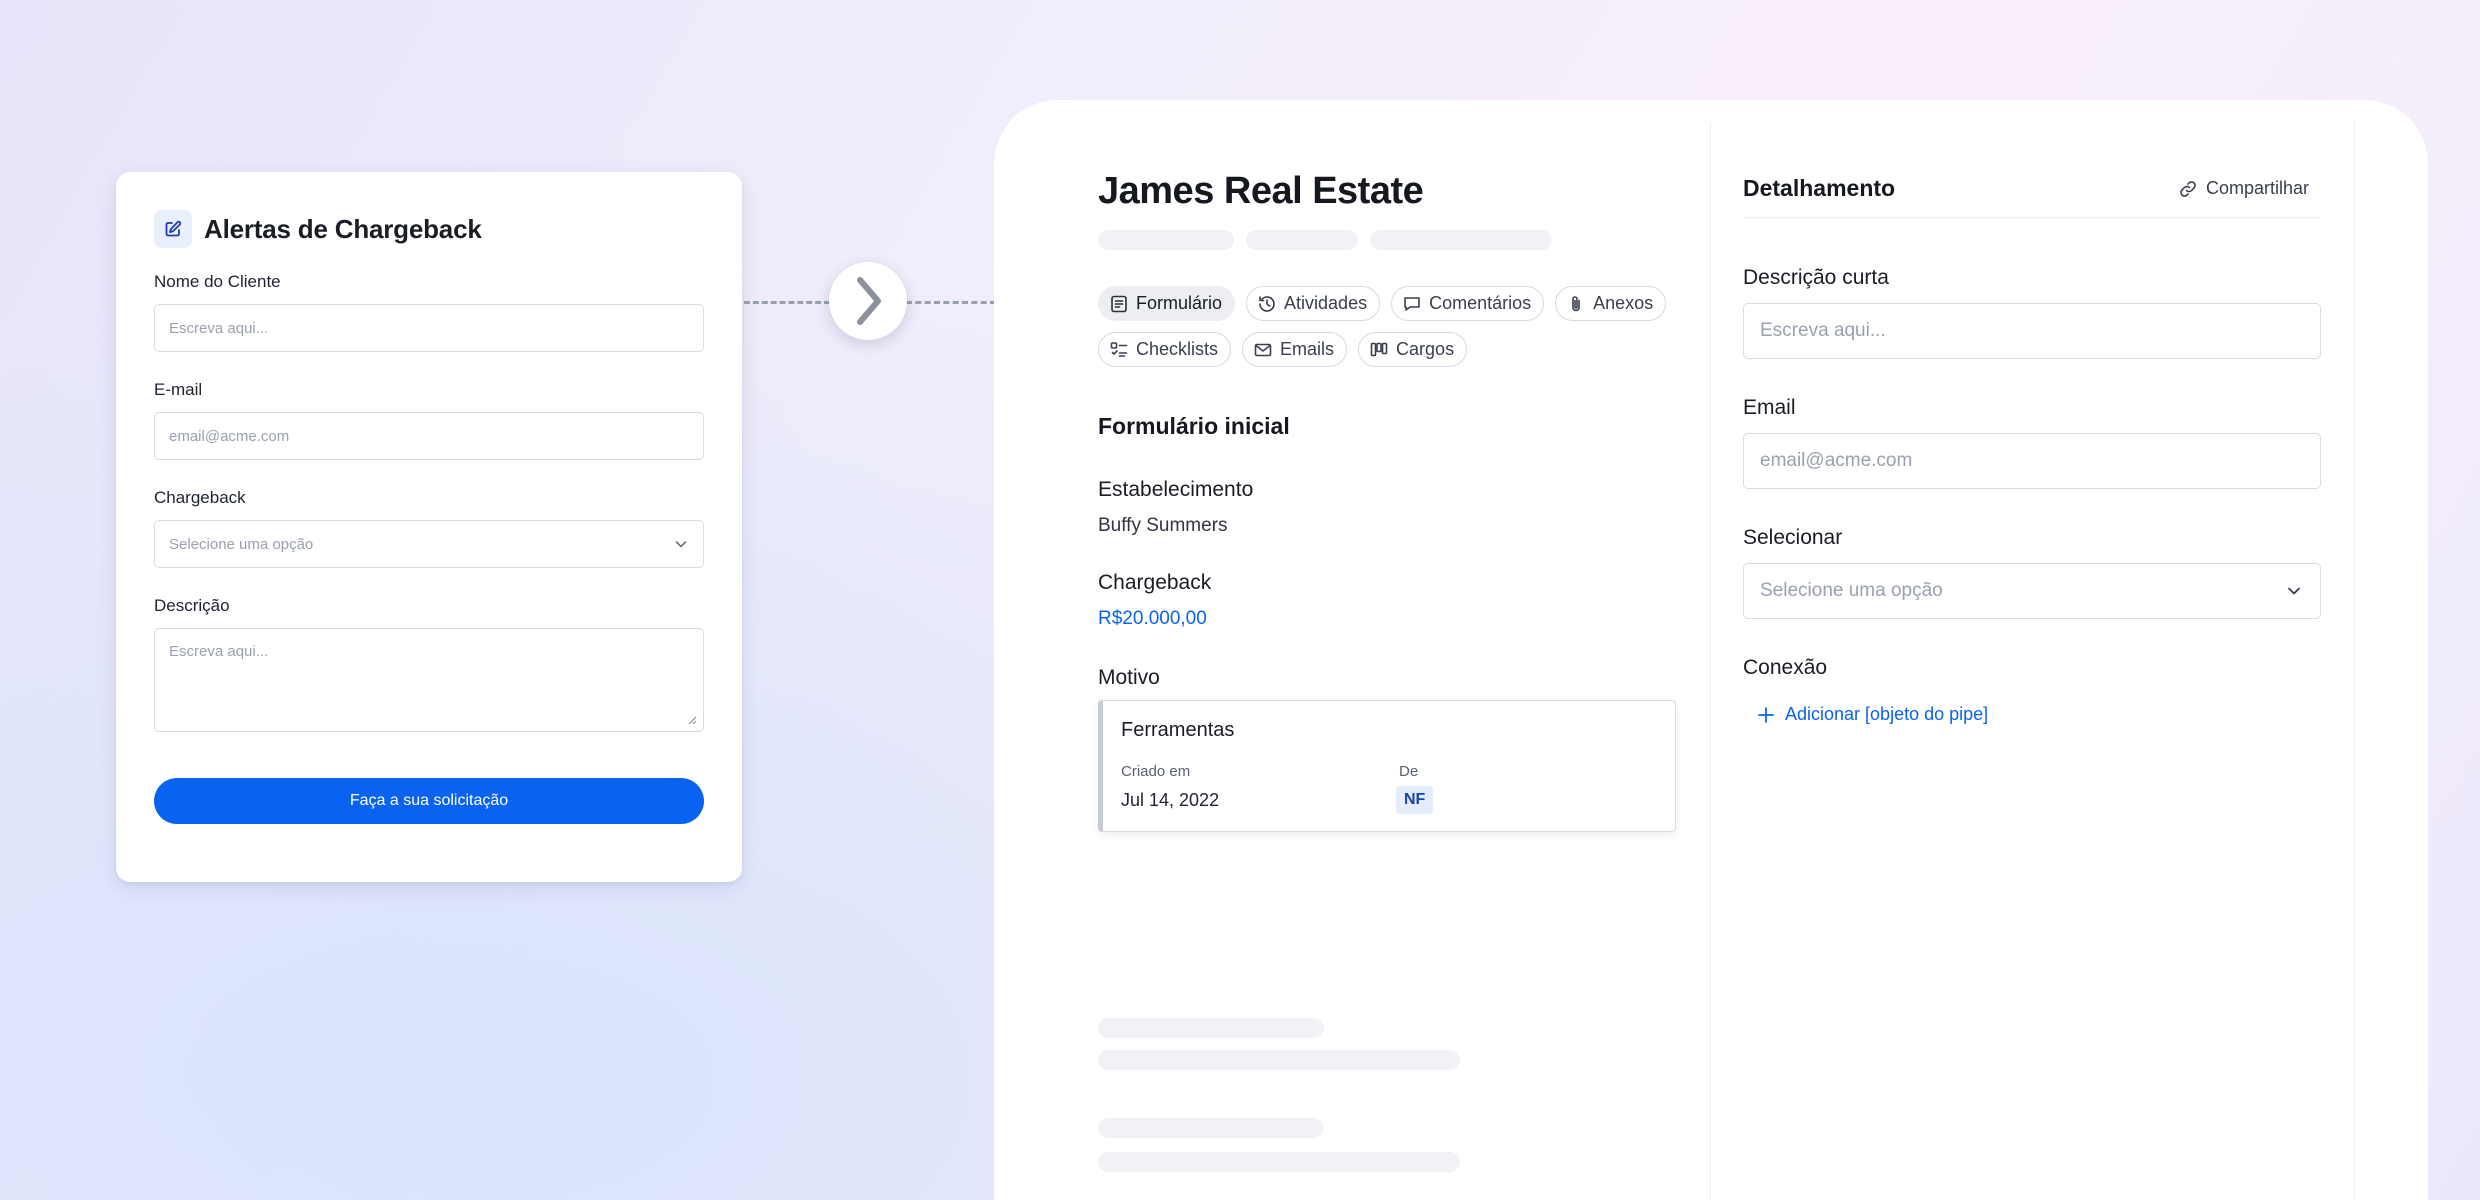 This screenshot has height=1200, width=2480. I want to click on motivo-label: Motivo, so click(1129, 677).